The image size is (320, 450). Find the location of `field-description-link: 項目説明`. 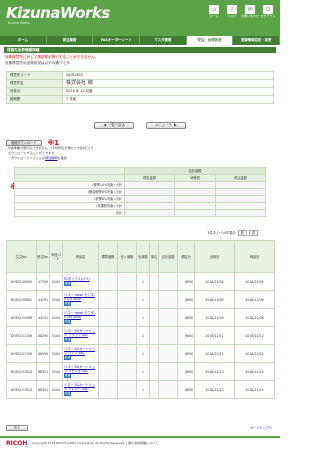

field-description-link: 項目説明 is located at coordinates (51, 158).